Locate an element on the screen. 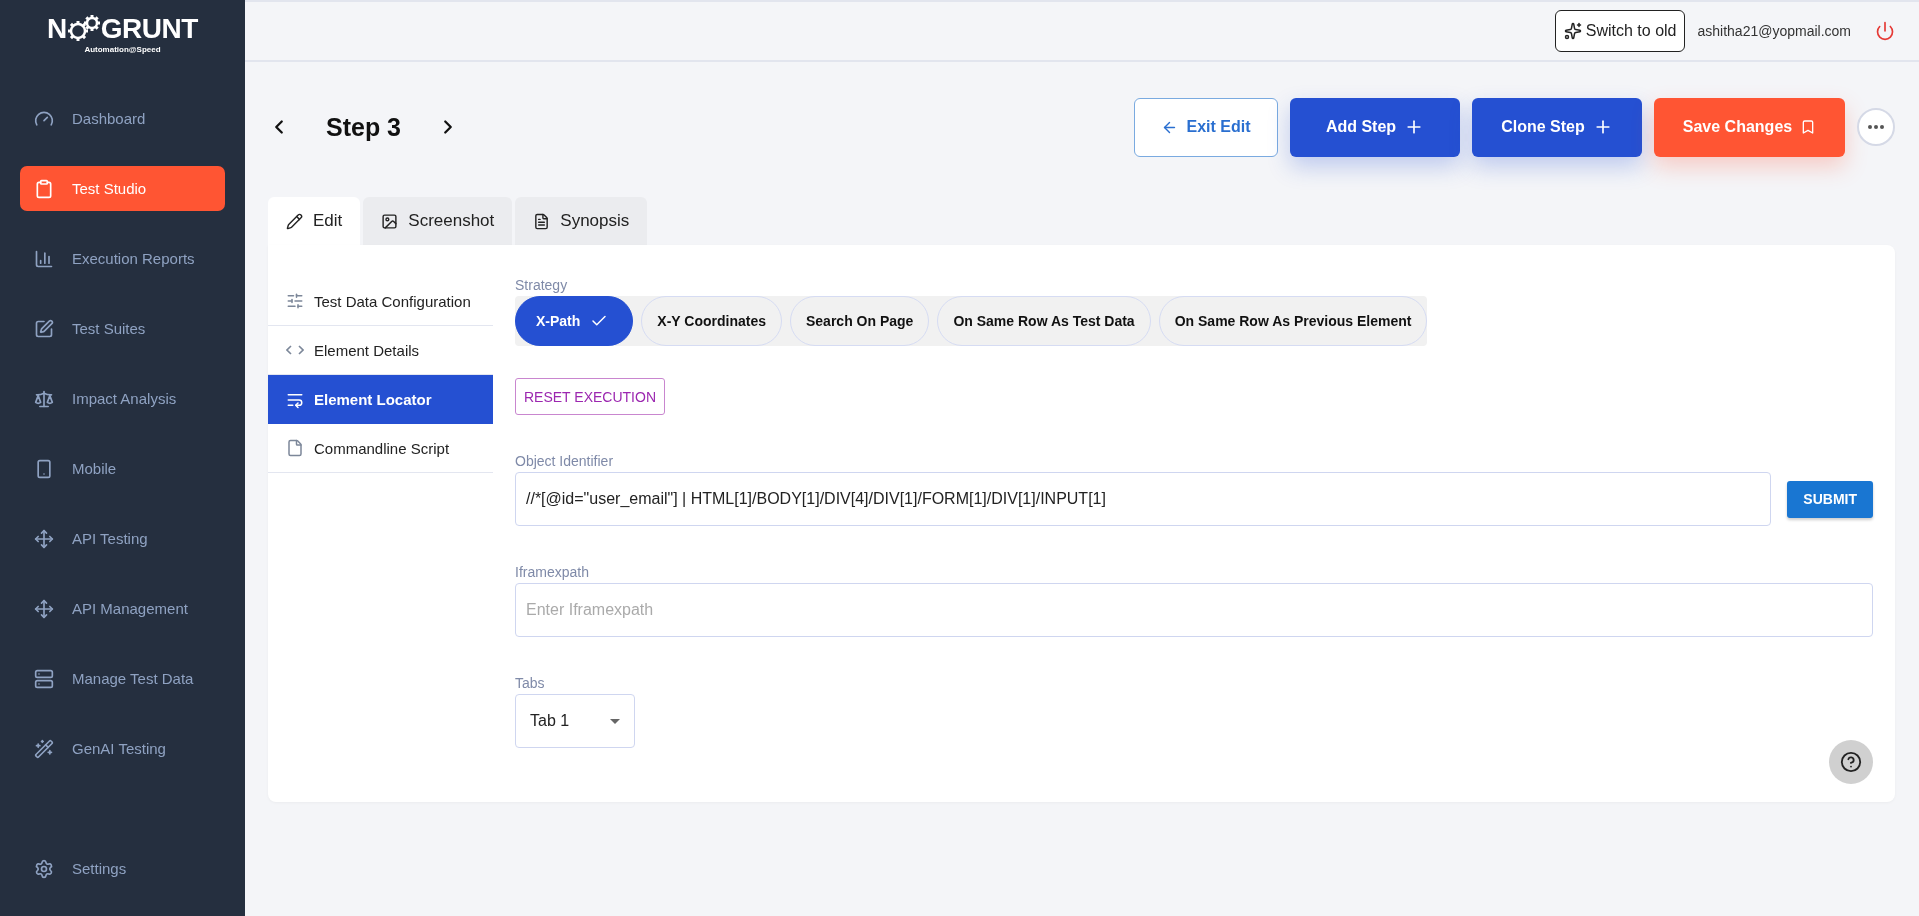  magic-wand-icon is located at coordinates (44, 748).